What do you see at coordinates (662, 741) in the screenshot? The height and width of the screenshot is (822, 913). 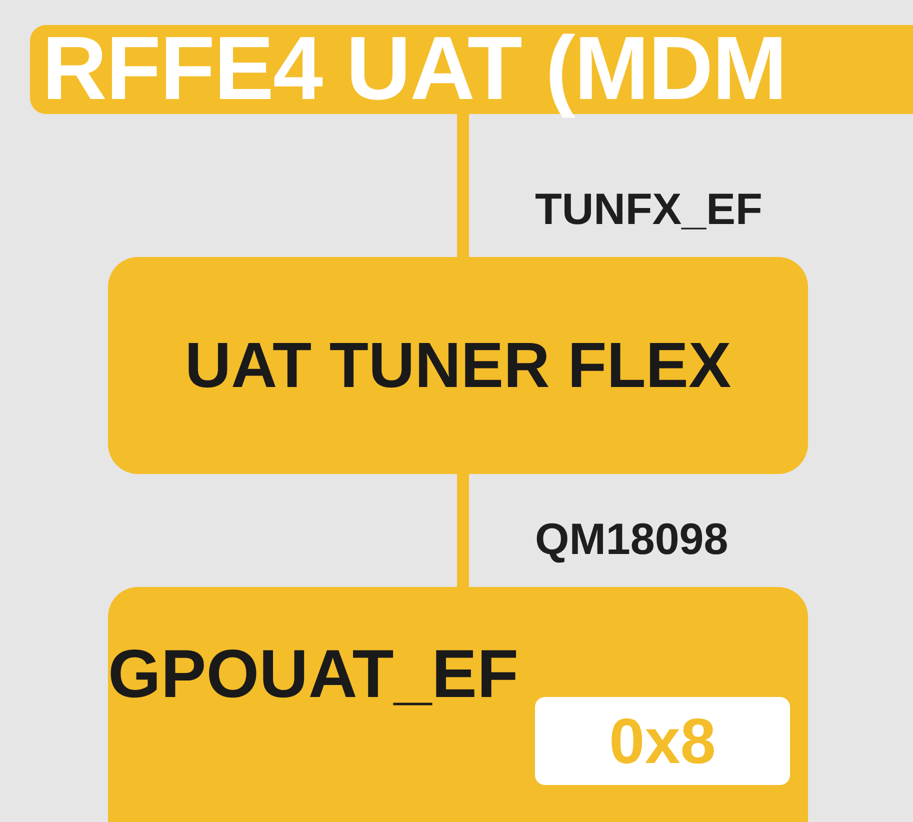 I see `address-tag: 0x8` at bounding box center [662, 741].